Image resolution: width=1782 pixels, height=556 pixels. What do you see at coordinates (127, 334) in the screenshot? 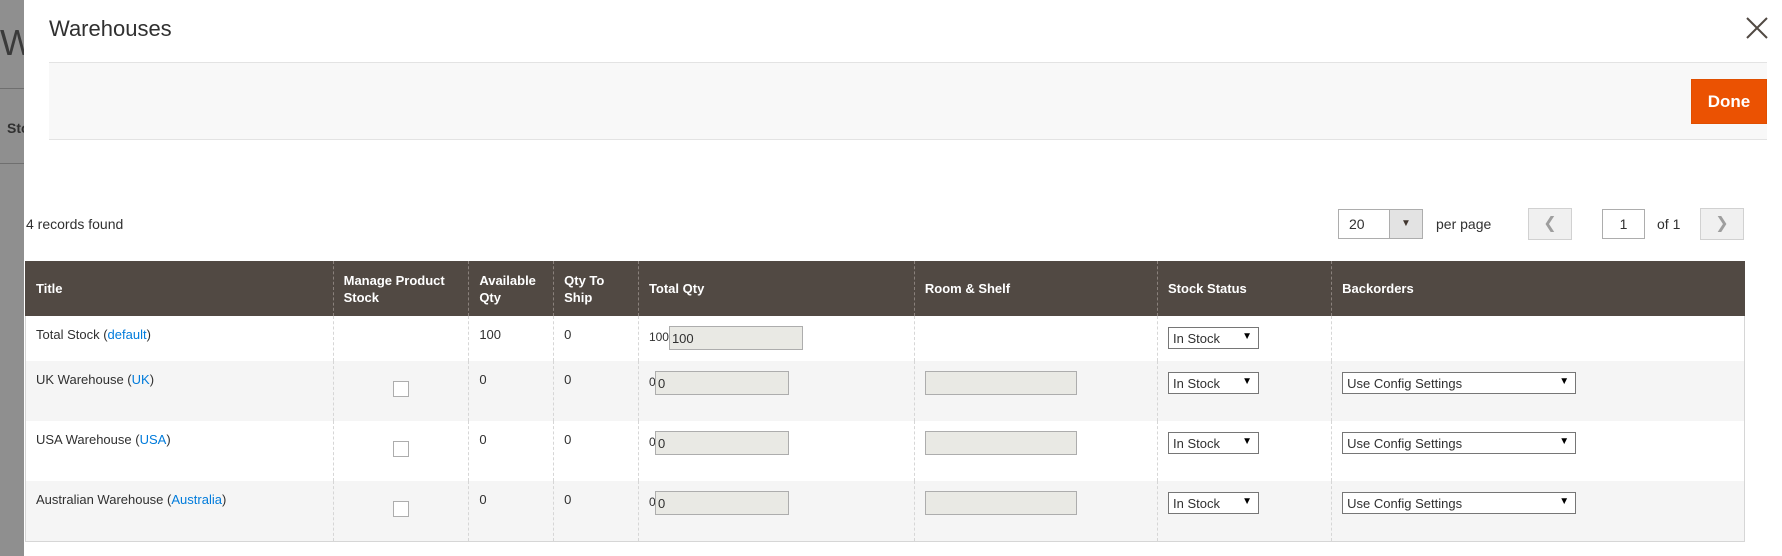
I see `warehouse-code-link: default` at bounding box center [127, 334].